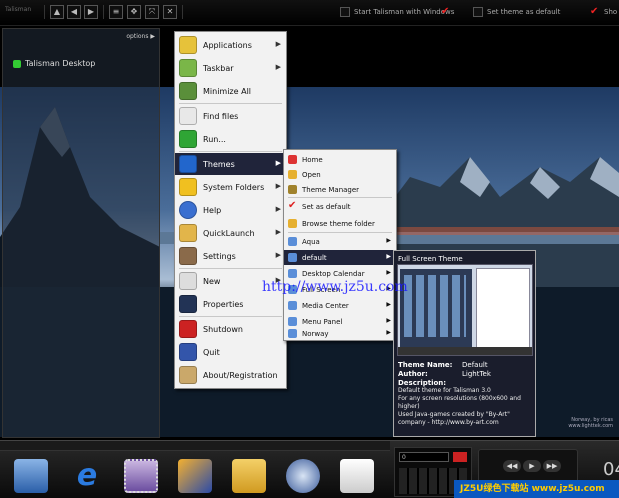 Image resolution: width=619 pixels, height=498 pixels. I want to click on toolbar-forward-button: ▶, so click(91, 12).